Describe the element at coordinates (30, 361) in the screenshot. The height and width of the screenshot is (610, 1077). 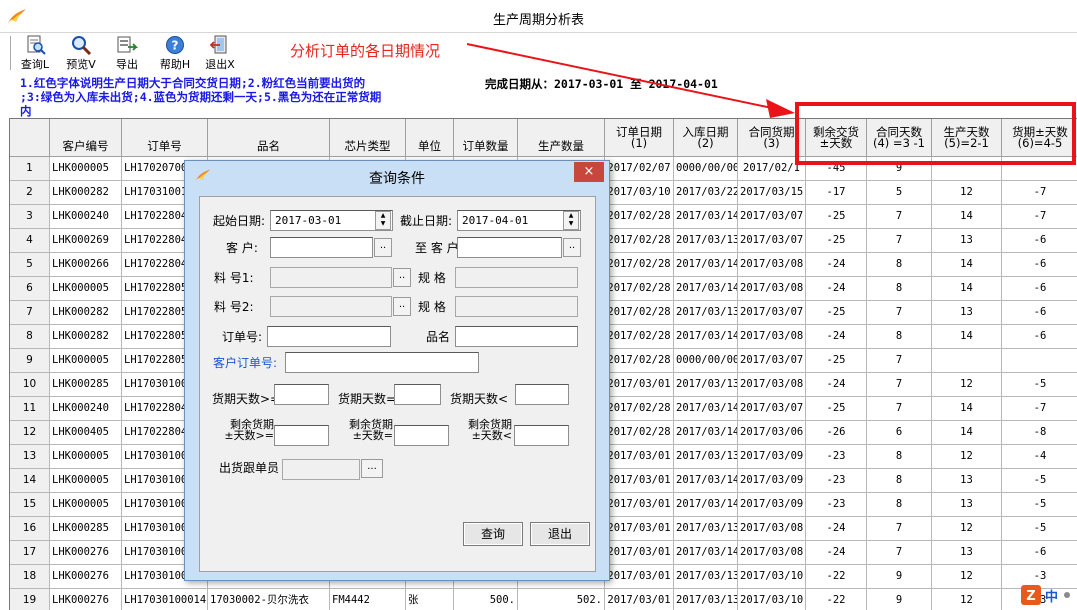
I see `cell-row-number: 9` at that location.